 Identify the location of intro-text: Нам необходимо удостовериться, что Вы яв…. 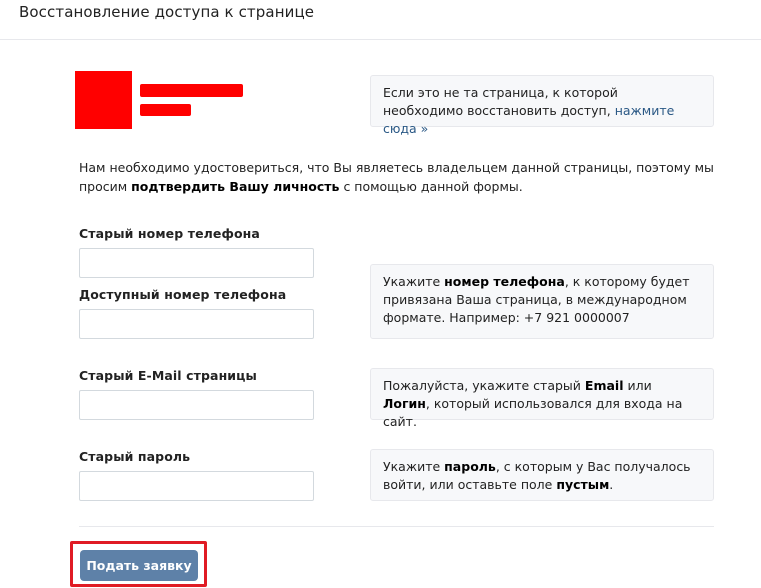
(399, 177).